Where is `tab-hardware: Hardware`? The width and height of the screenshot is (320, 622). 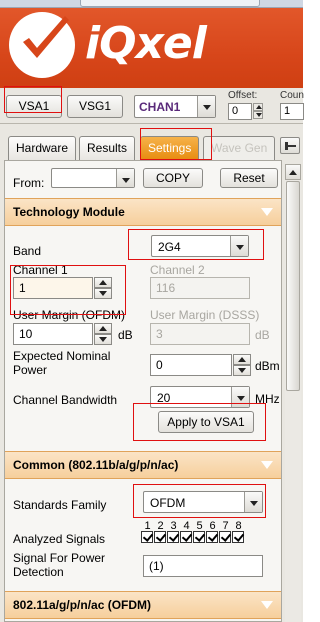 tab-hardware: Hardware is located at coordinates (42, 148).